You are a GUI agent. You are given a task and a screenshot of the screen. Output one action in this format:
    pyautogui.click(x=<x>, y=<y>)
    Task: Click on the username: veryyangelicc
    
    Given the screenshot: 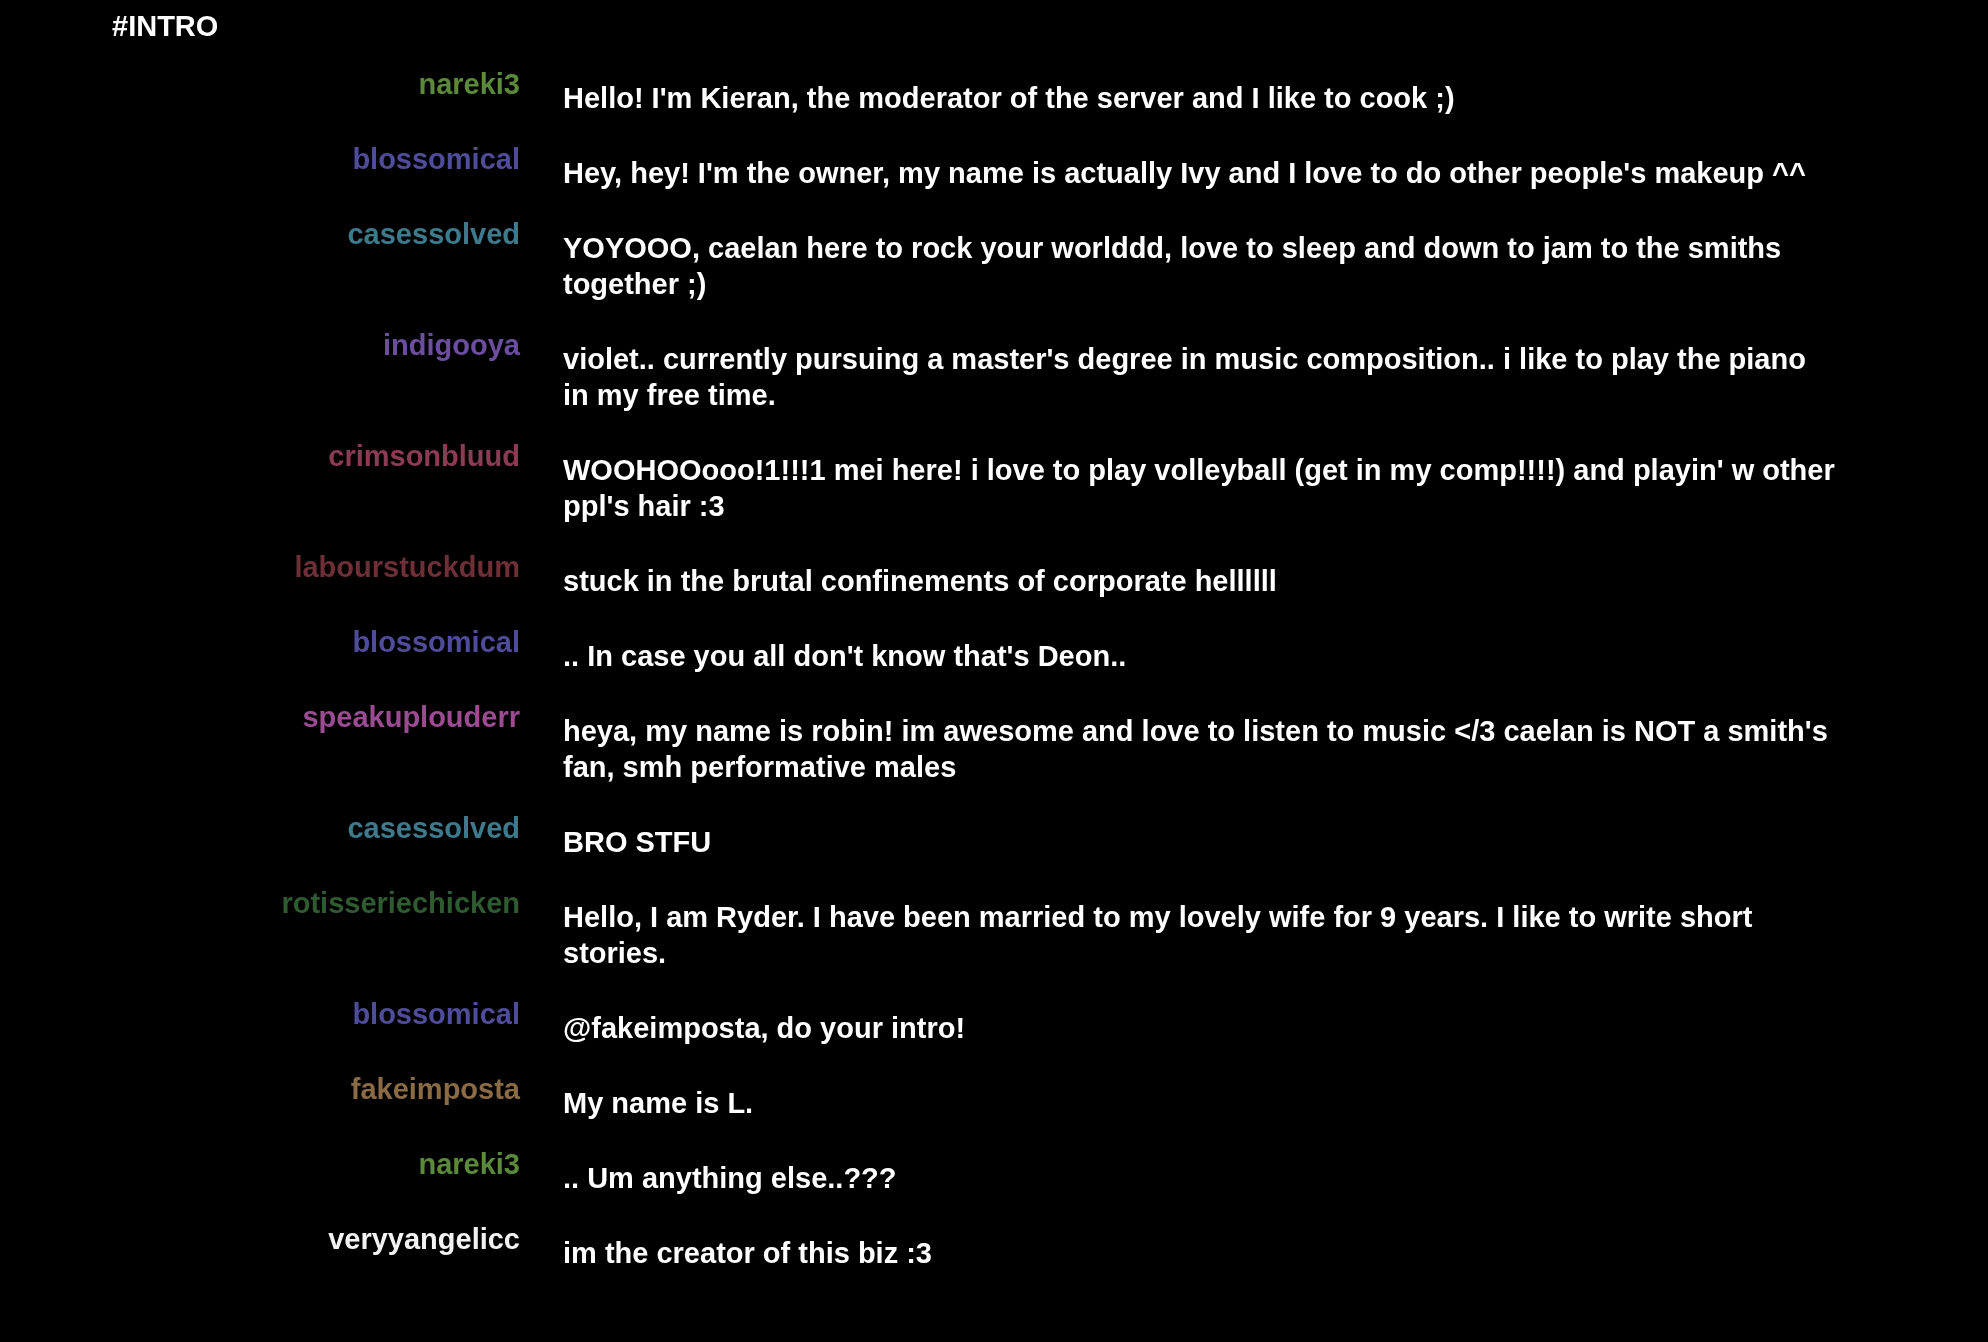 What is the action you would take?
    pyautogui.click(x=424, y=1239)
    